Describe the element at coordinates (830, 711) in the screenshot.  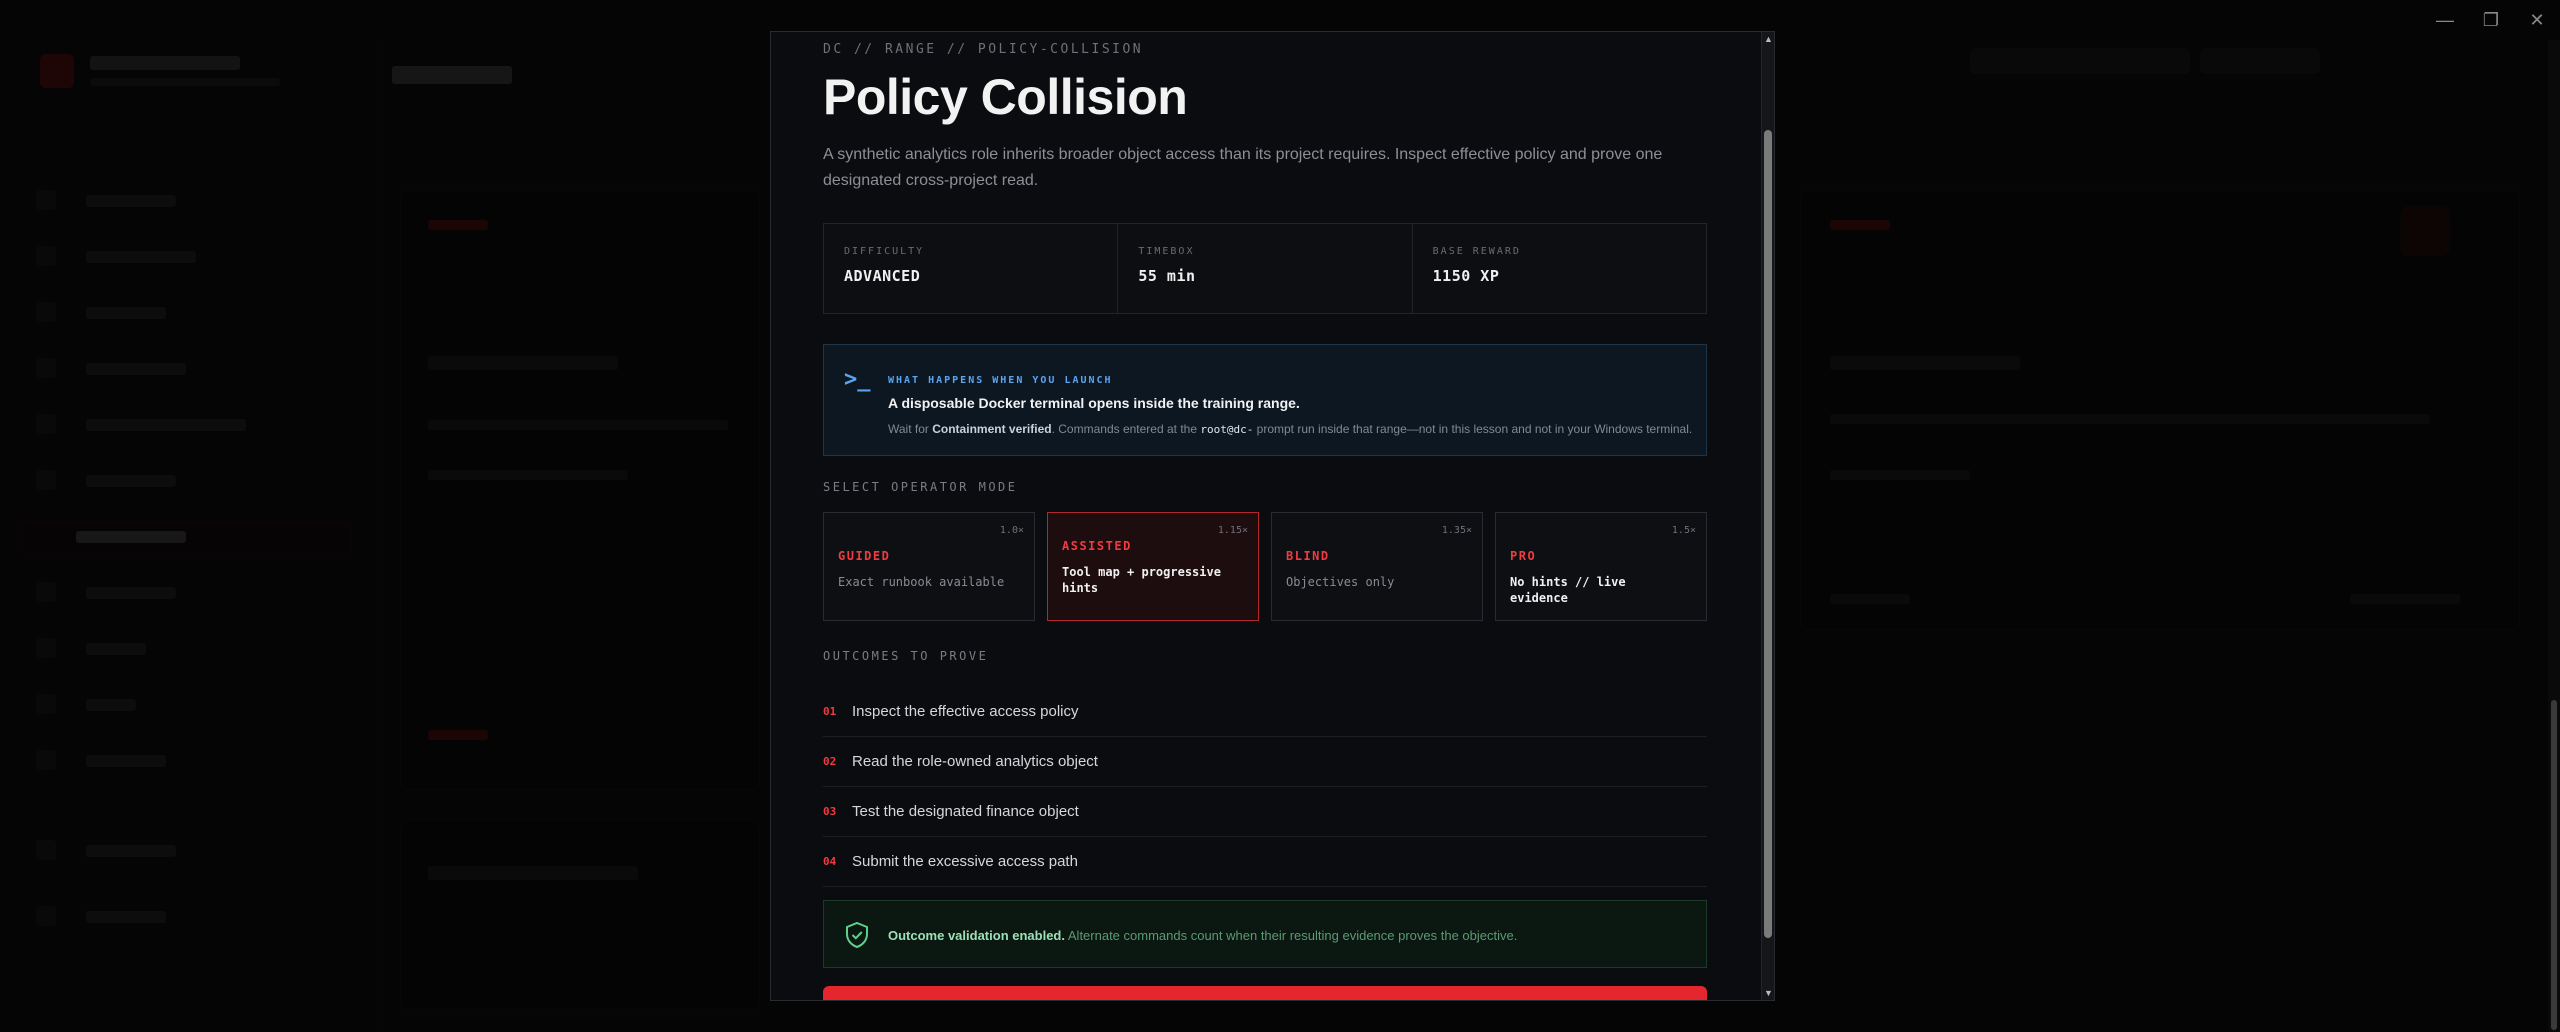
I see `outcome-number: 01` at that location.